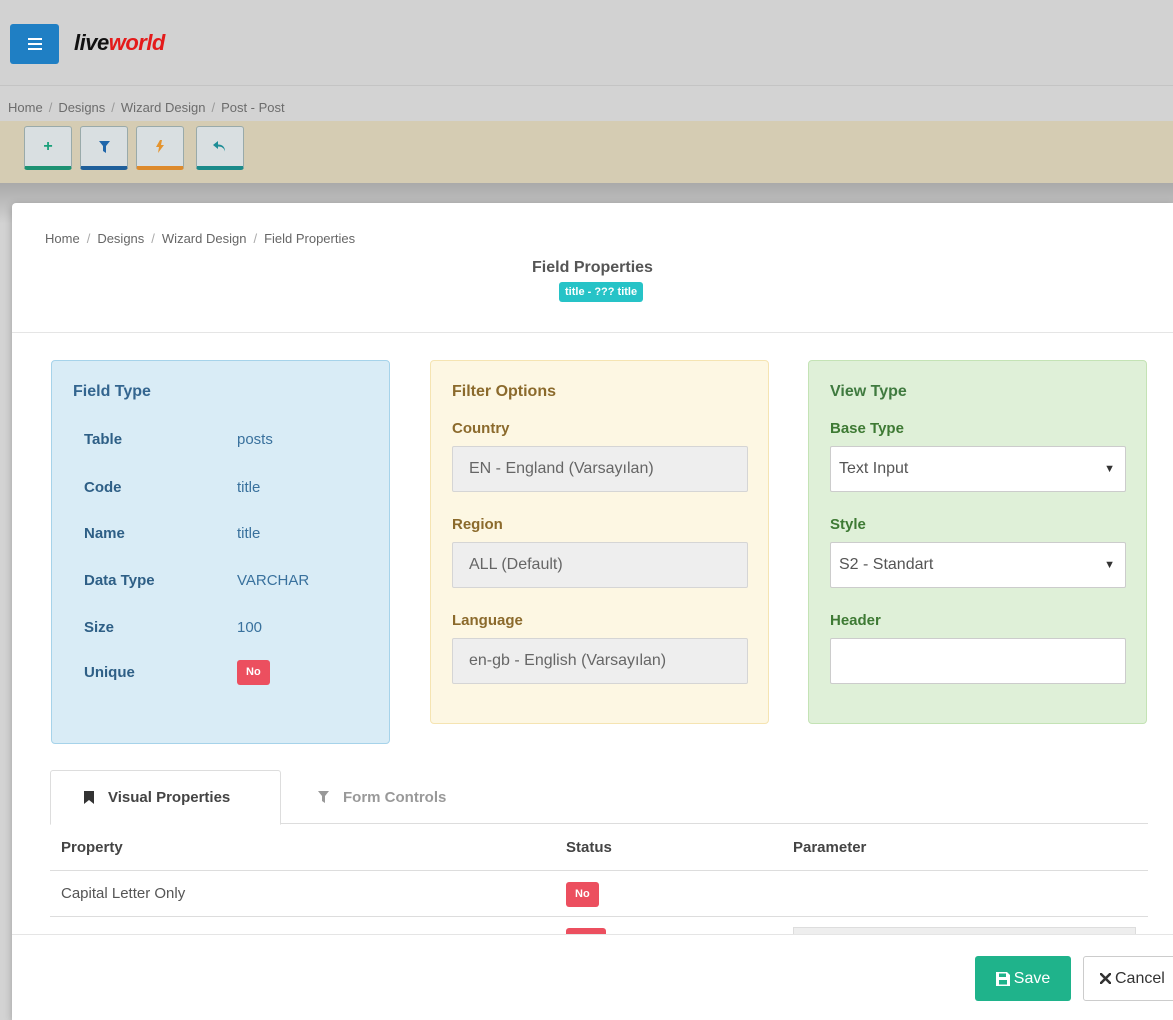 Image resolution: width=1173 pixels, height=1020 pixels. What do you see at coordinates (109, 672) in the screenshot?
I see `field-label: Unique` at bounding box center [109, 672].